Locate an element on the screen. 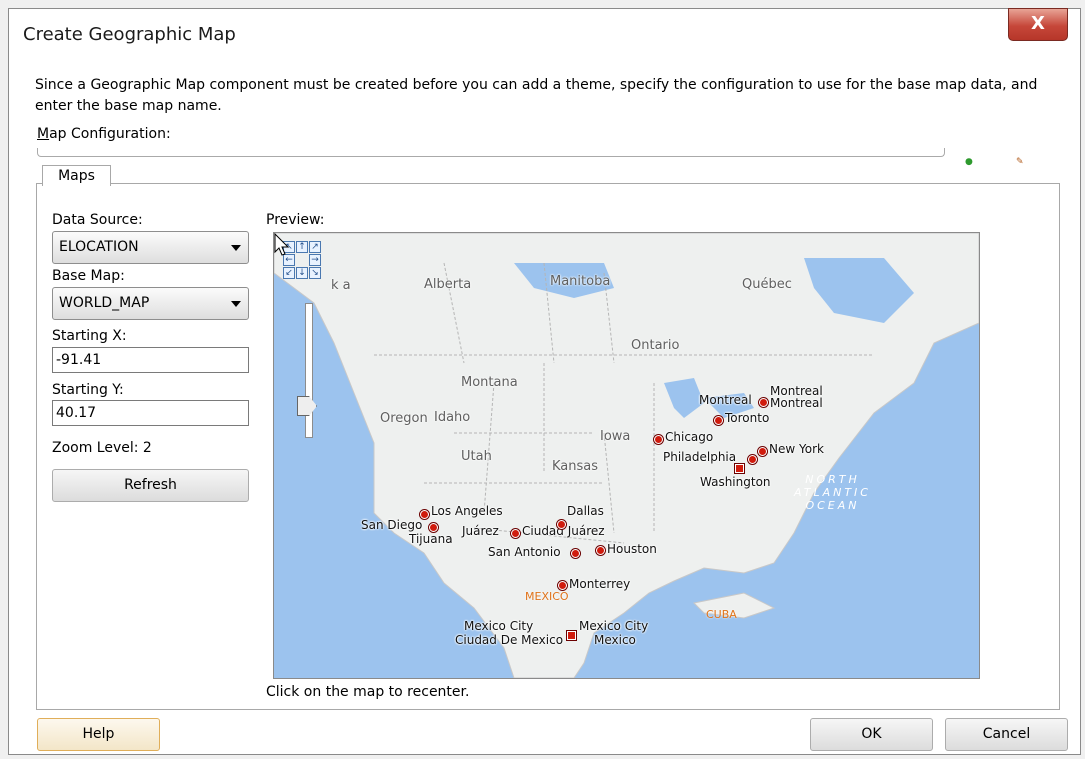 The height and width of the screenshot is (759, 1085). map-configuration-field is located at coordinates (491, 152).